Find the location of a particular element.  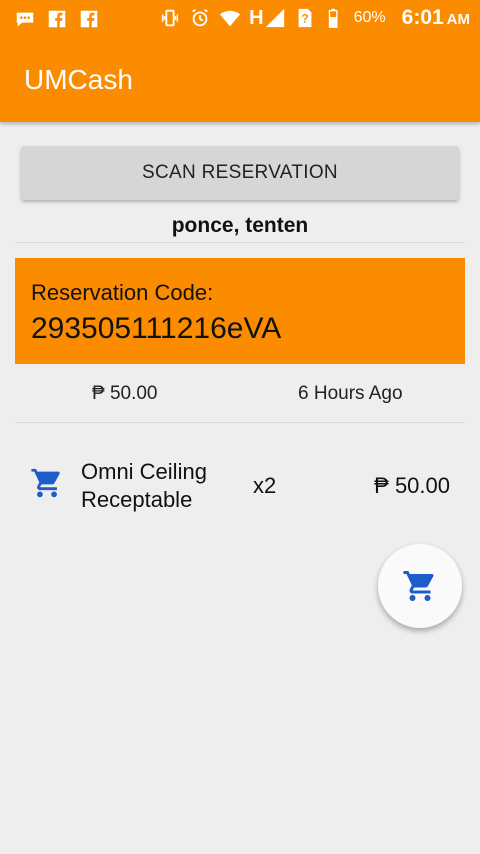

signal-icon is located at coordinates (274, 18).